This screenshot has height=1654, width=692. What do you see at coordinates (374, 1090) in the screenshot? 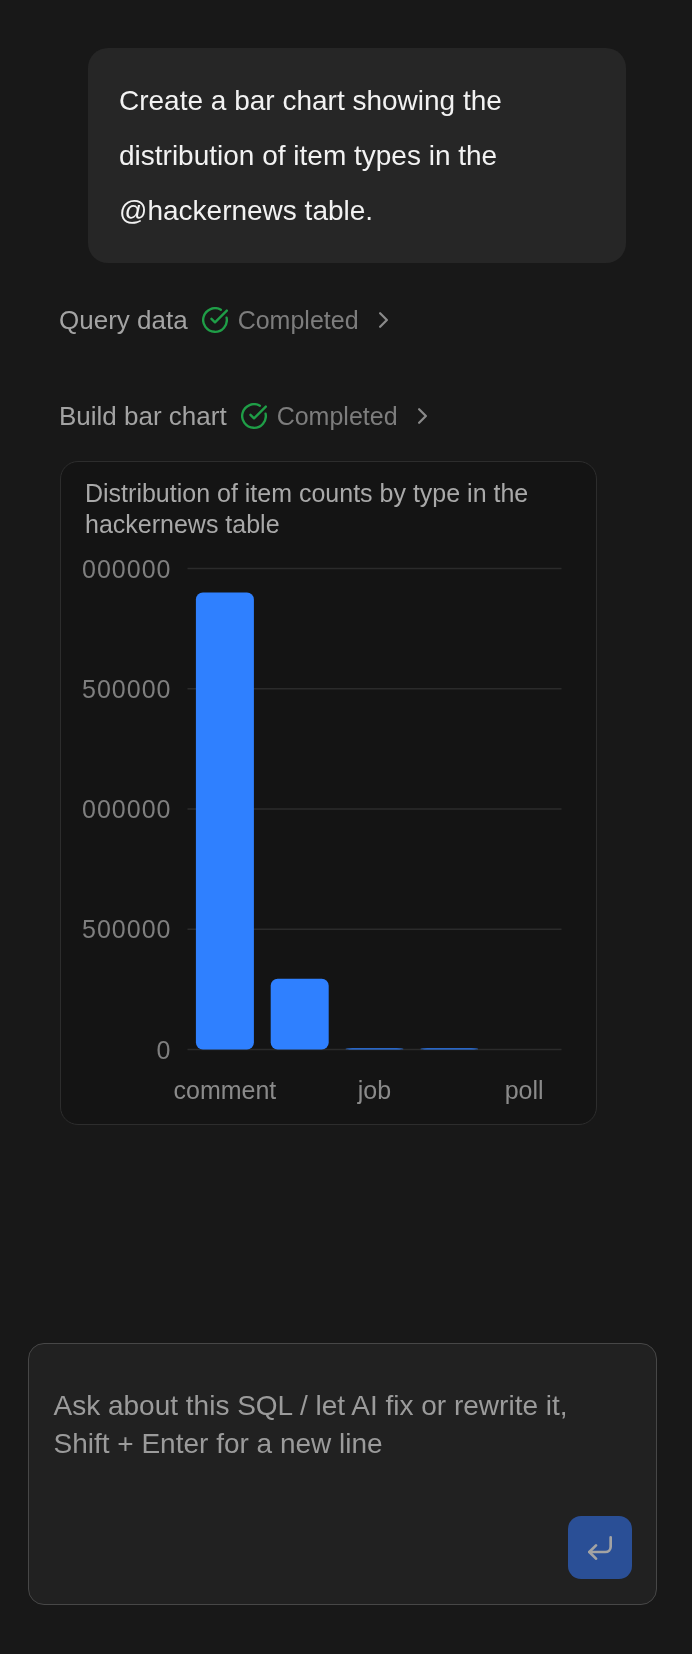
I see `x-axis-label: job` at bounding box center [374, 1090].